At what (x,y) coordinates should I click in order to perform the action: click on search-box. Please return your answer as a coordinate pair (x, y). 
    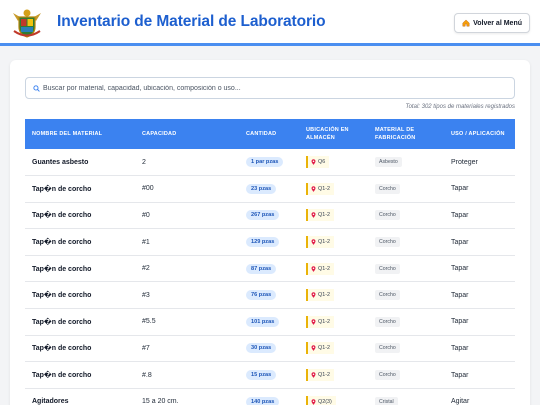
    Looking at the image, I should click on (270, 88).